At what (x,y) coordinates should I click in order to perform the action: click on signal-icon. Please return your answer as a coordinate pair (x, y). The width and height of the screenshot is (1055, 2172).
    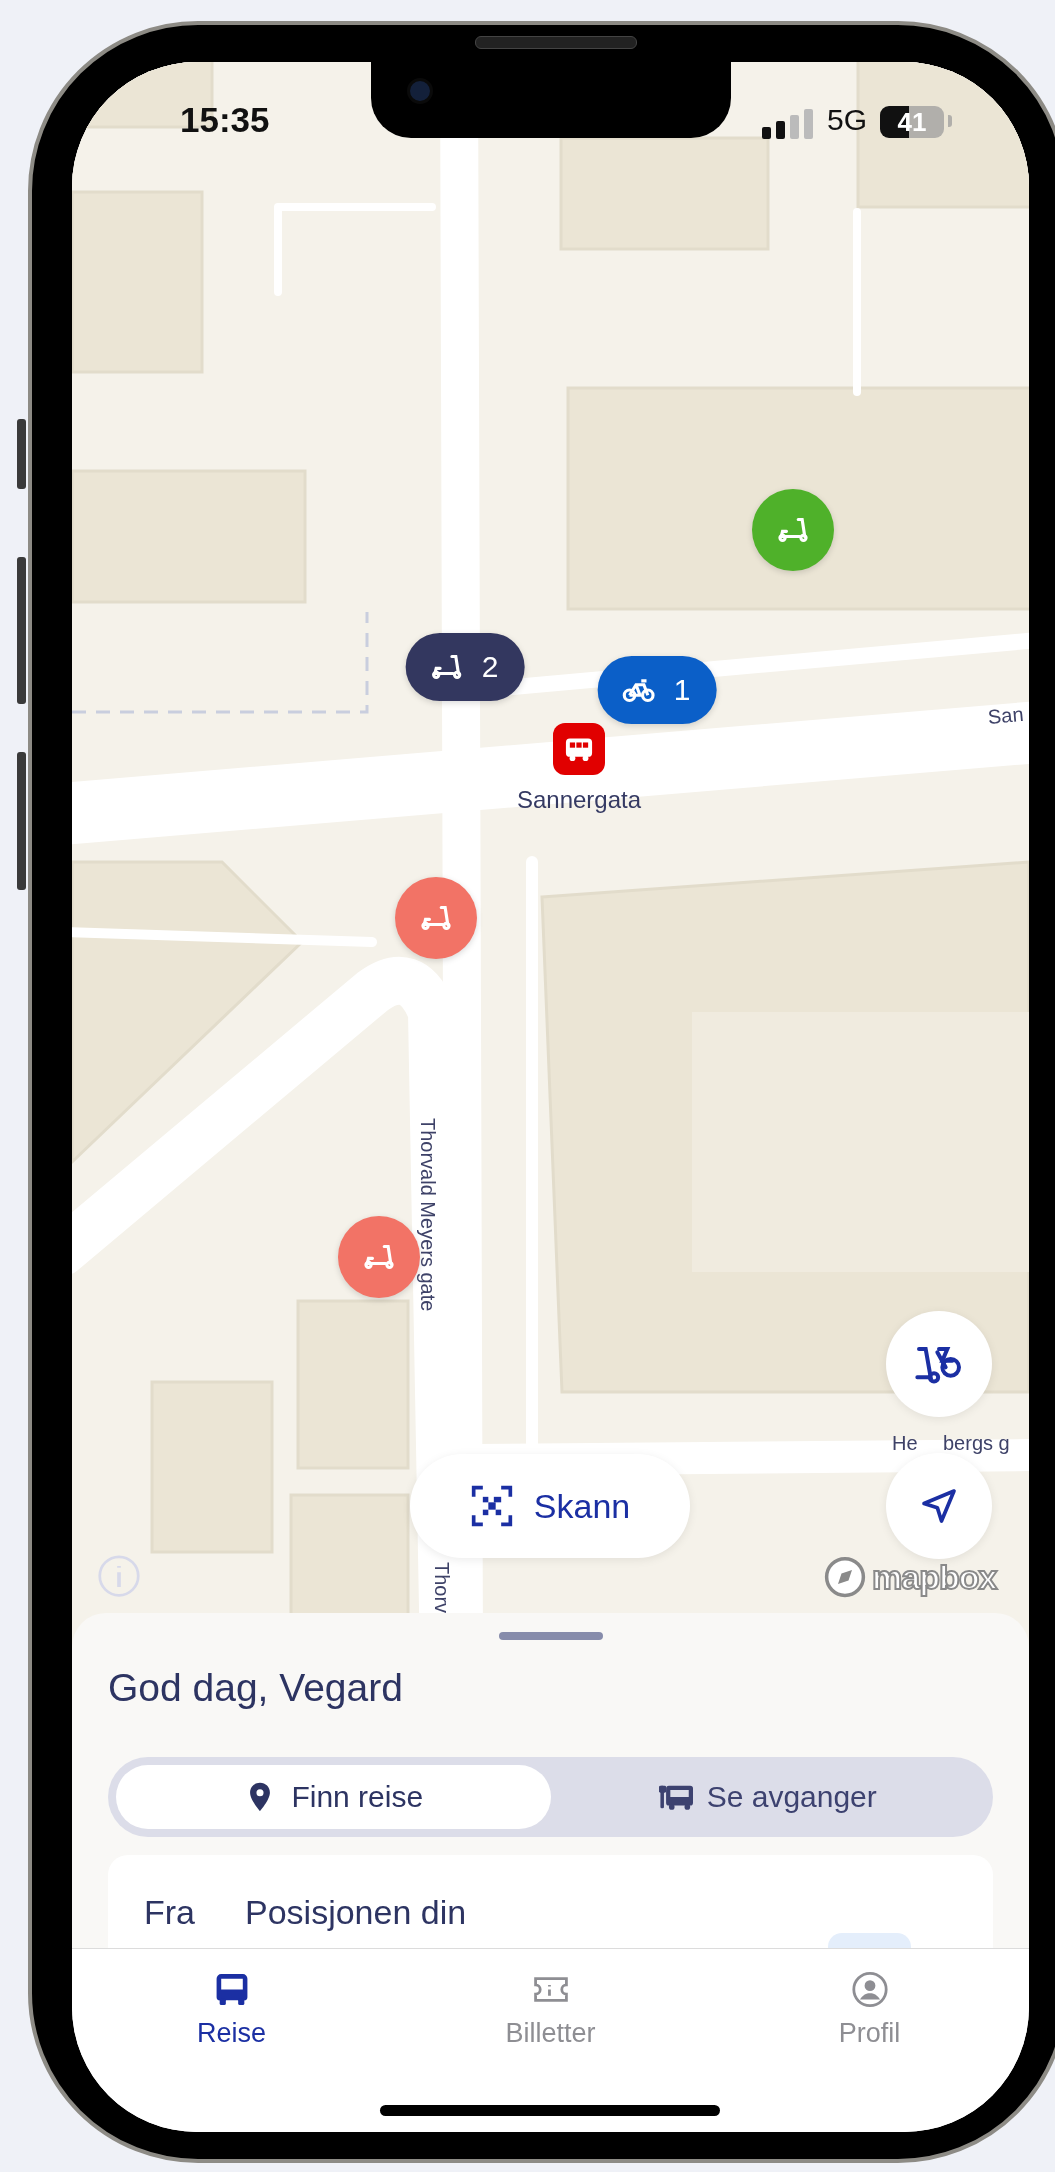
    Looking at the image, I should click on (789, 124).